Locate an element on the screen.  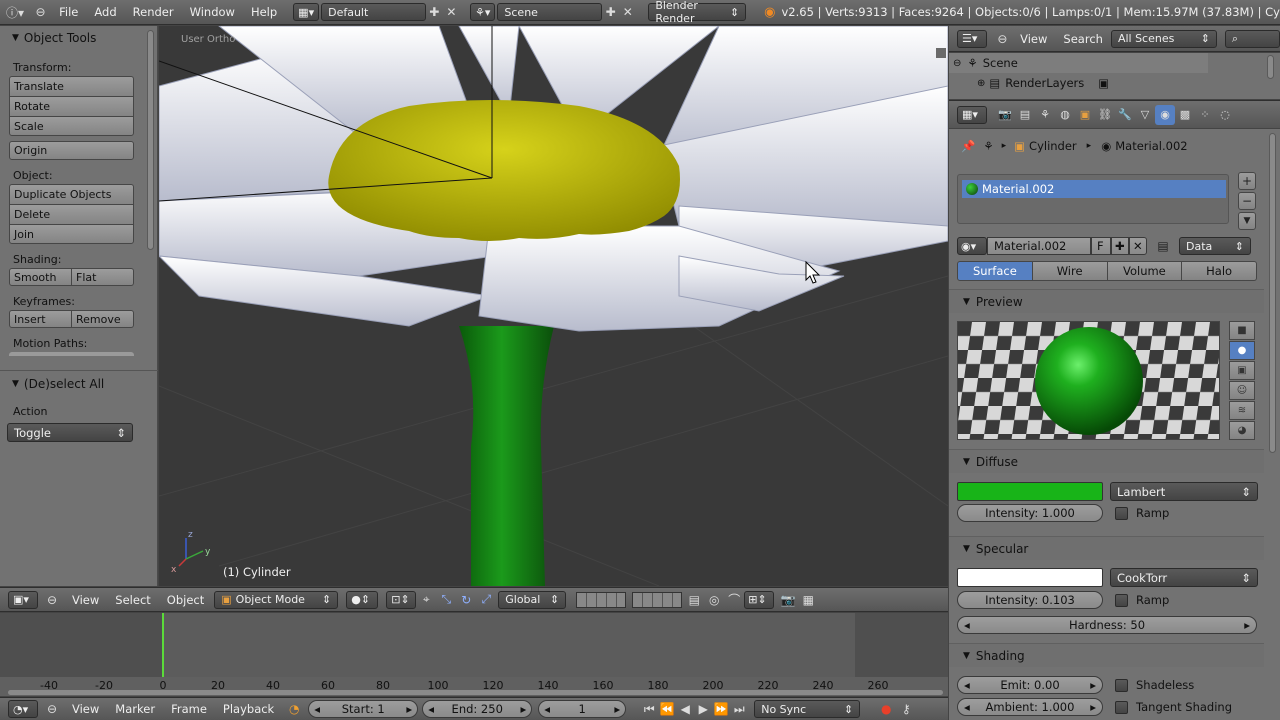
shading-panel-header: ▼ Shading is located at coordinates (1106, 655).